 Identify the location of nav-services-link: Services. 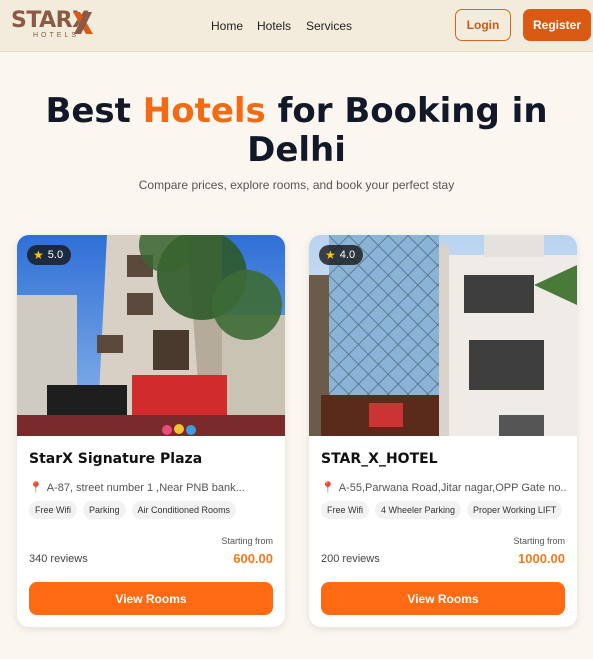
(329, 26).